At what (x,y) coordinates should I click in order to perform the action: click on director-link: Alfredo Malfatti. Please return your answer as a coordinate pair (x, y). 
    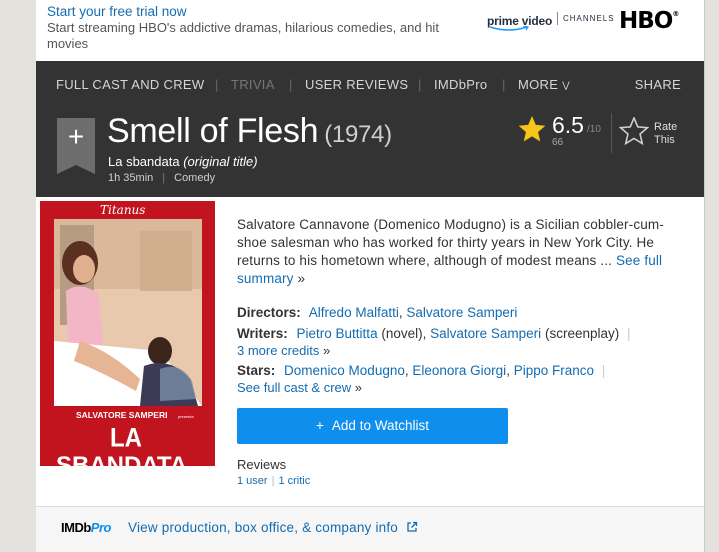
    Looking at the image, I should click on (354, 312).